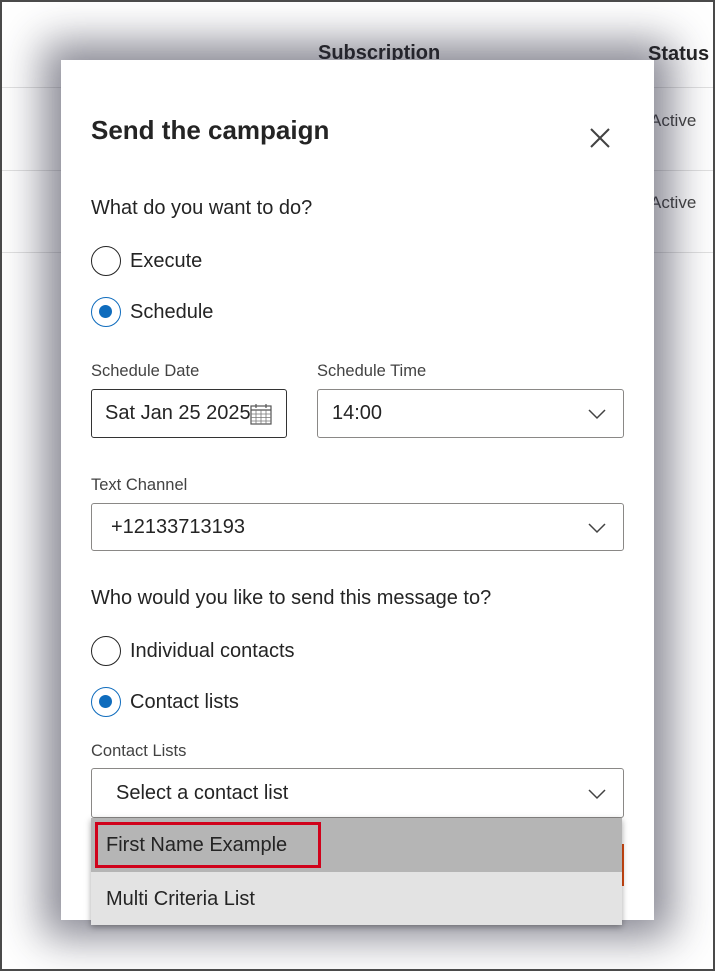 This screenshot has width=715, height=971. I want to click on radio-schedule: Schedule, so click(152, 312).